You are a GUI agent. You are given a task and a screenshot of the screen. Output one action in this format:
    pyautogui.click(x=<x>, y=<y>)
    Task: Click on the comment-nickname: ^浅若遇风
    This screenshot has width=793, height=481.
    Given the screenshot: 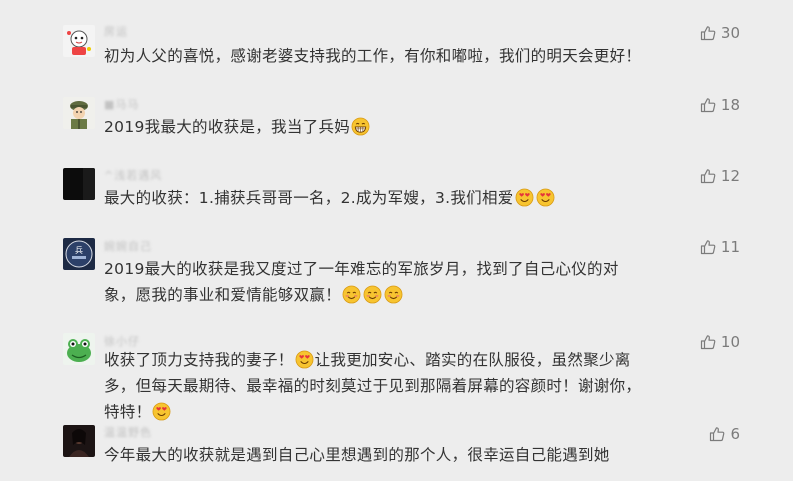 What is the action you would take?
    pyautogui.click(x=133, y=175)
    